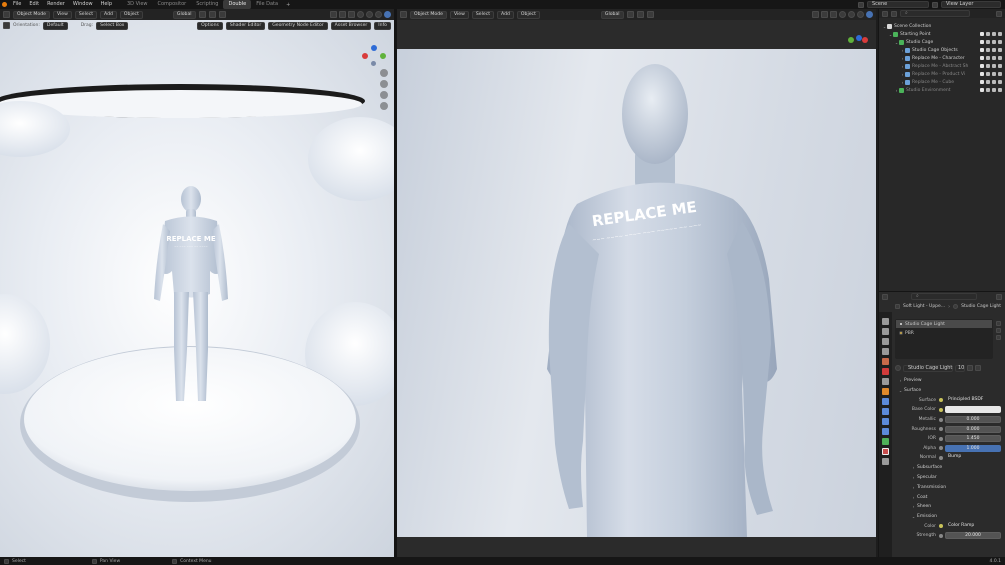 Image resolution: width=1005 pixels, height=565 pixels. What do you see at coordinates (640, 14) in the screenshot?
I see `snap-icon` at bounding box center [640, 14].